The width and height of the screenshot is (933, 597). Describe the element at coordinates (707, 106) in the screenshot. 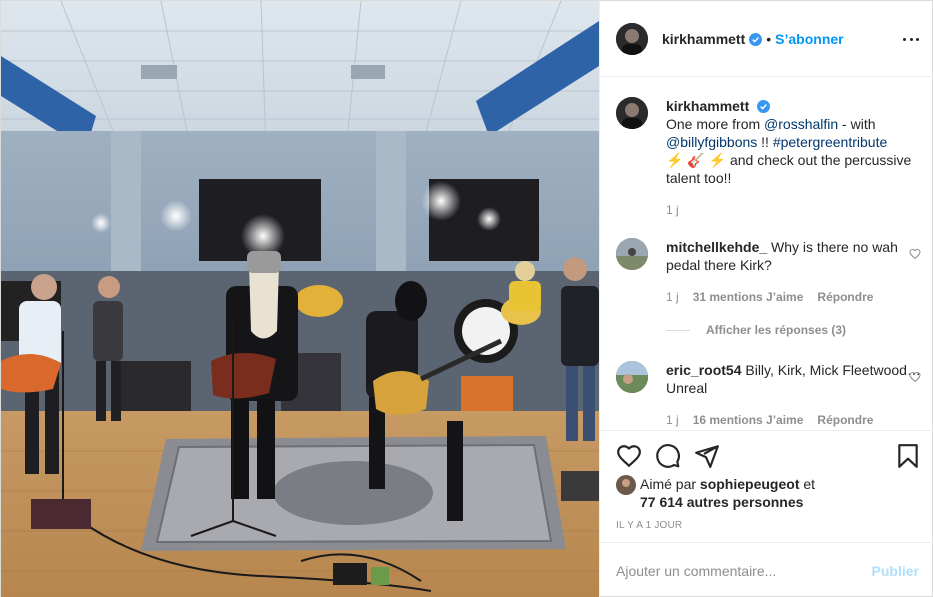

I see `caption-username: kirkhammett` at that location.